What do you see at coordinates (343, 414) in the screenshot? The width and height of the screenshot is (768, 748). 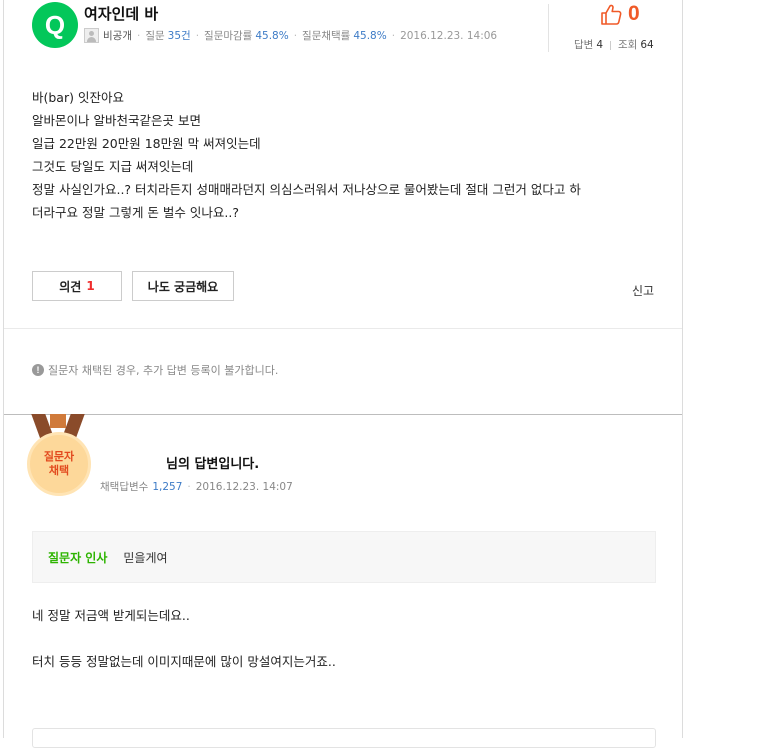 I see `answer-divider` at bounding box center [343, 414].